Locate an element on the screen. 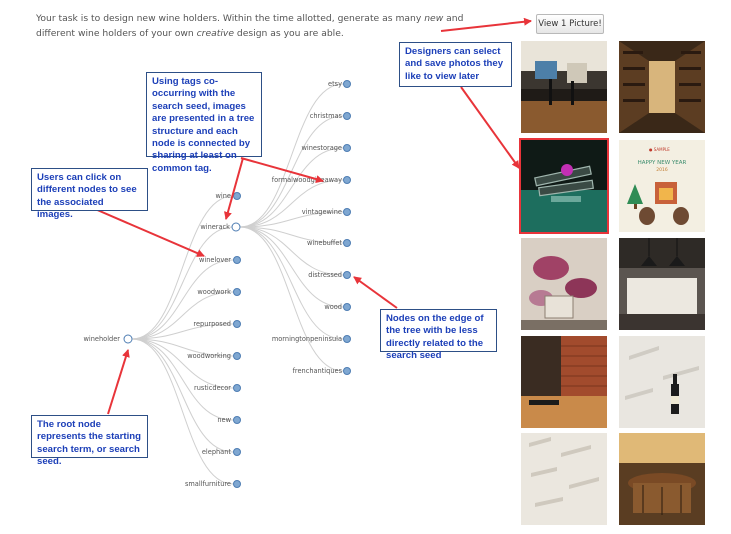 The height and width of the screenshot is (534, 731). node-label-l1: wine is located at coordinates (223, 196).